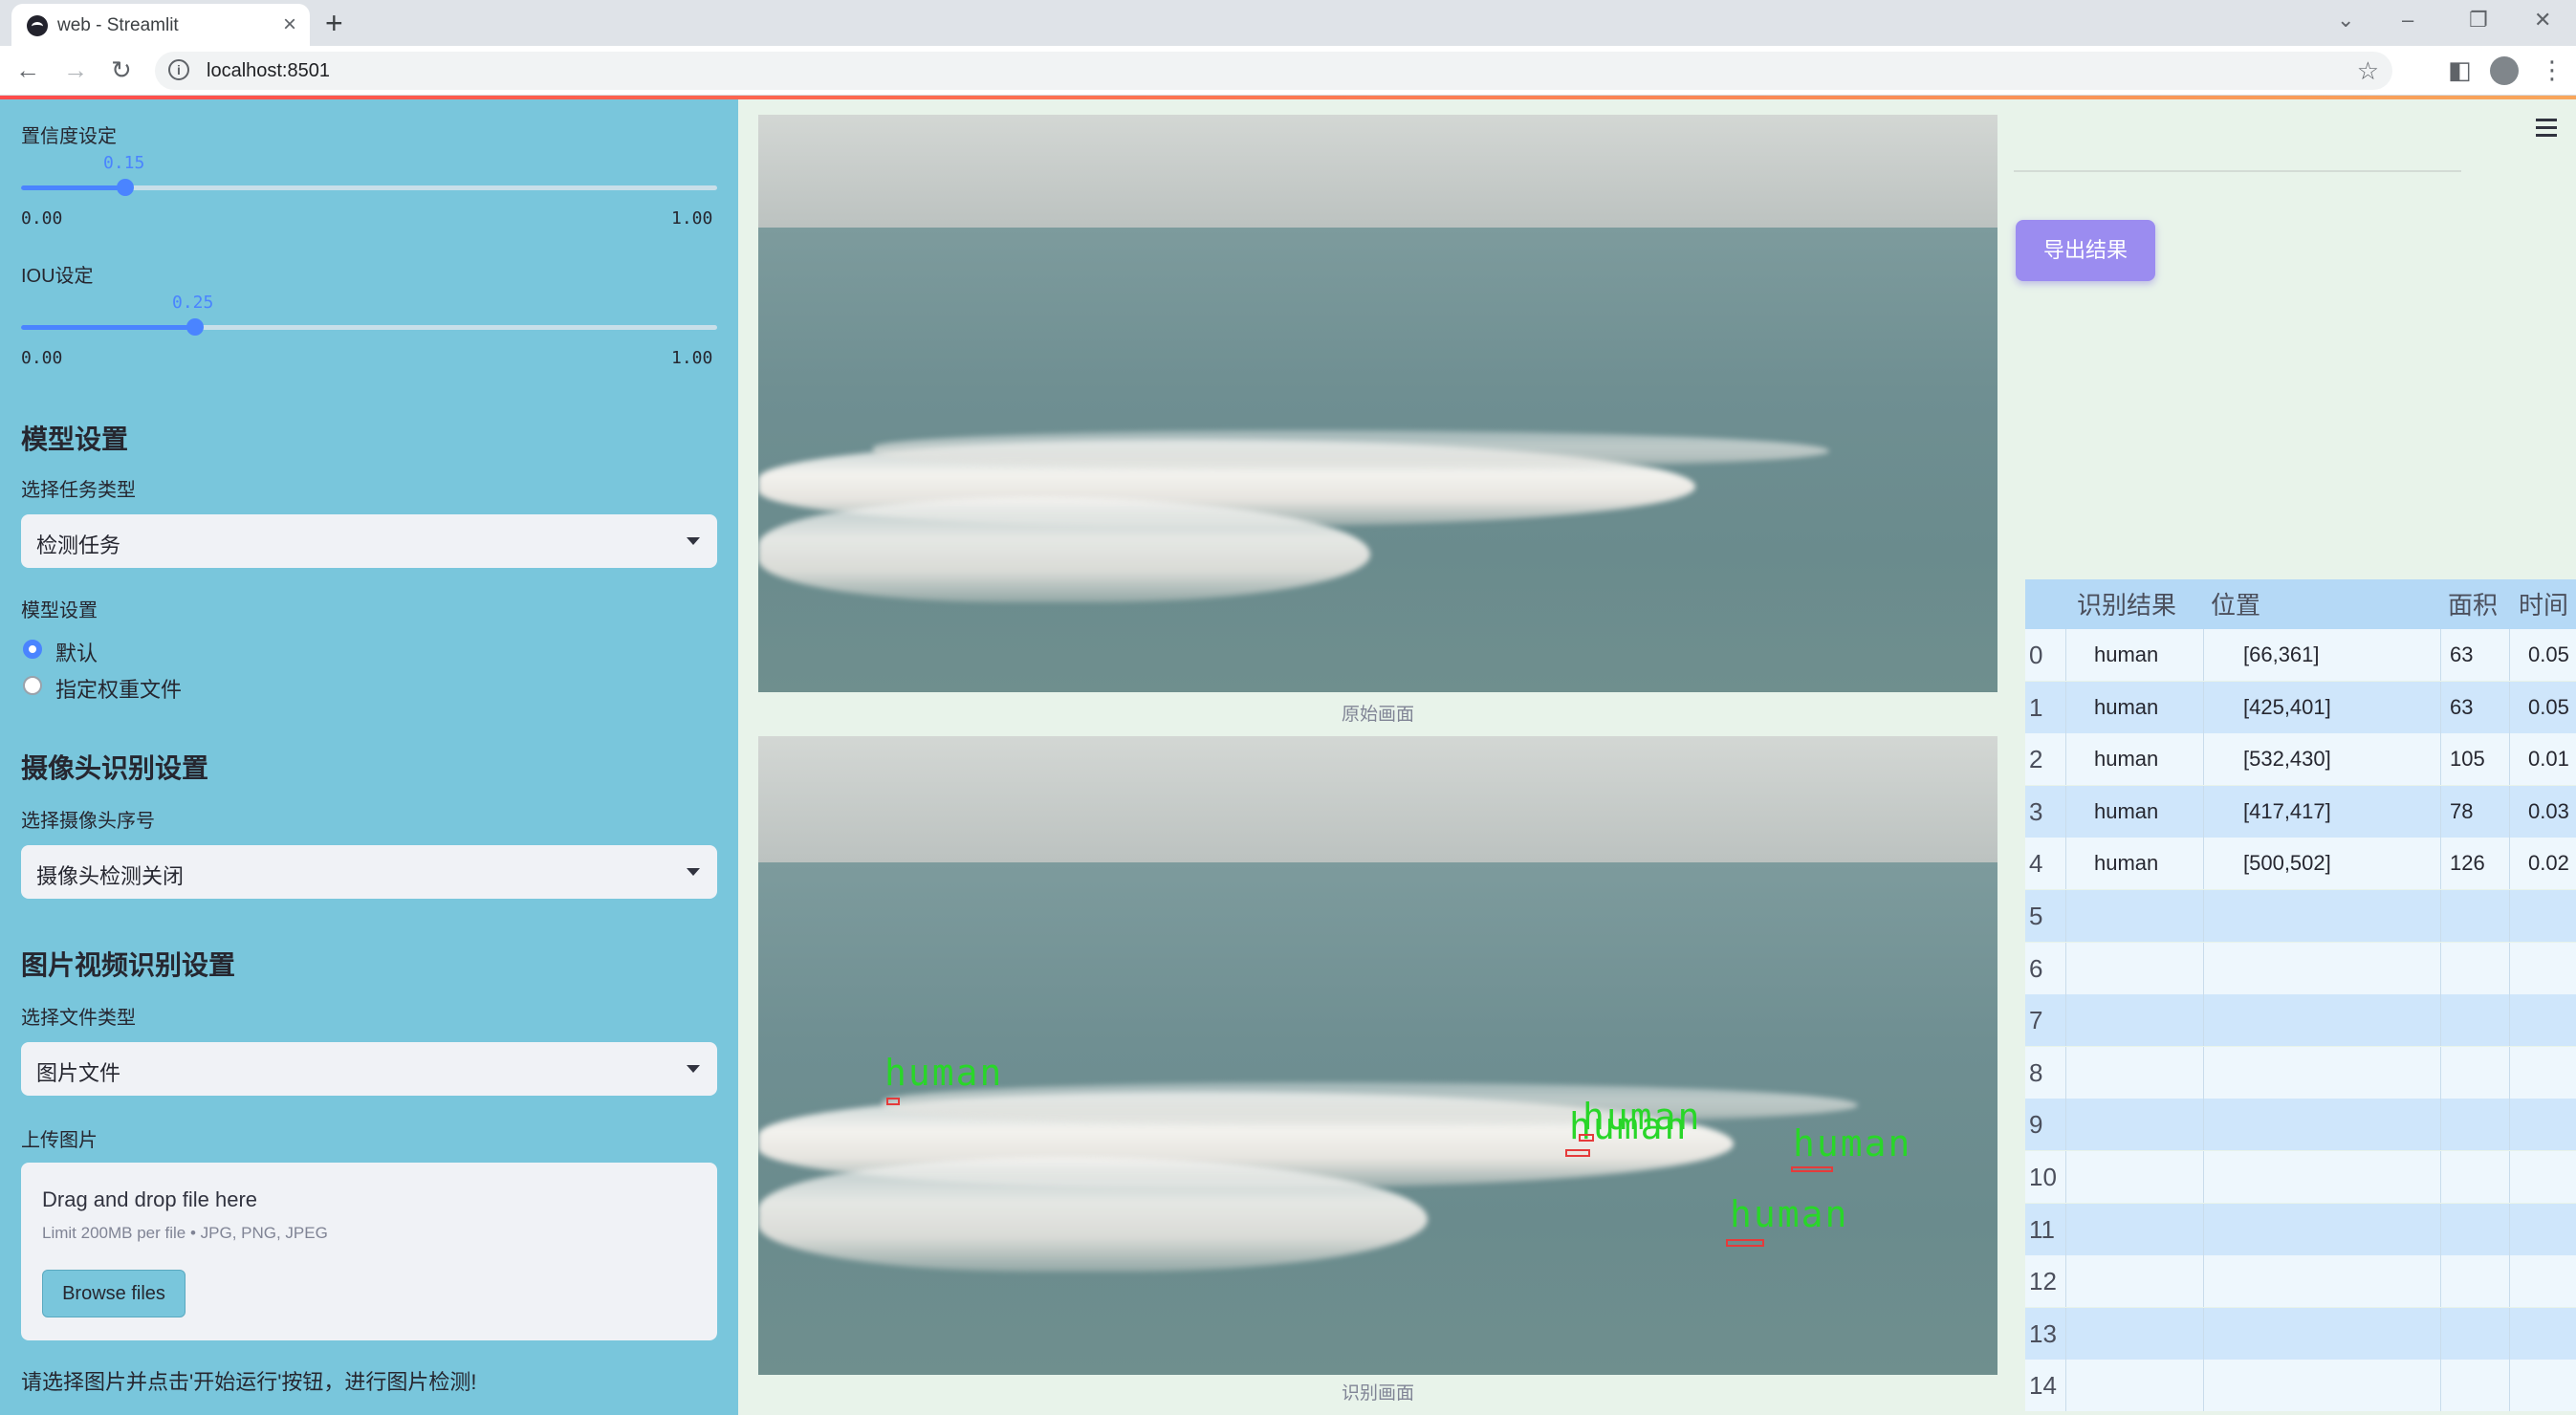 Image resolution: width=2576 pixels, height=1415 pixels. What do you see at coordinates (57, 276) in the screenshot?
I see `iou-label: IOU设定` at bounding box center [57, 276].